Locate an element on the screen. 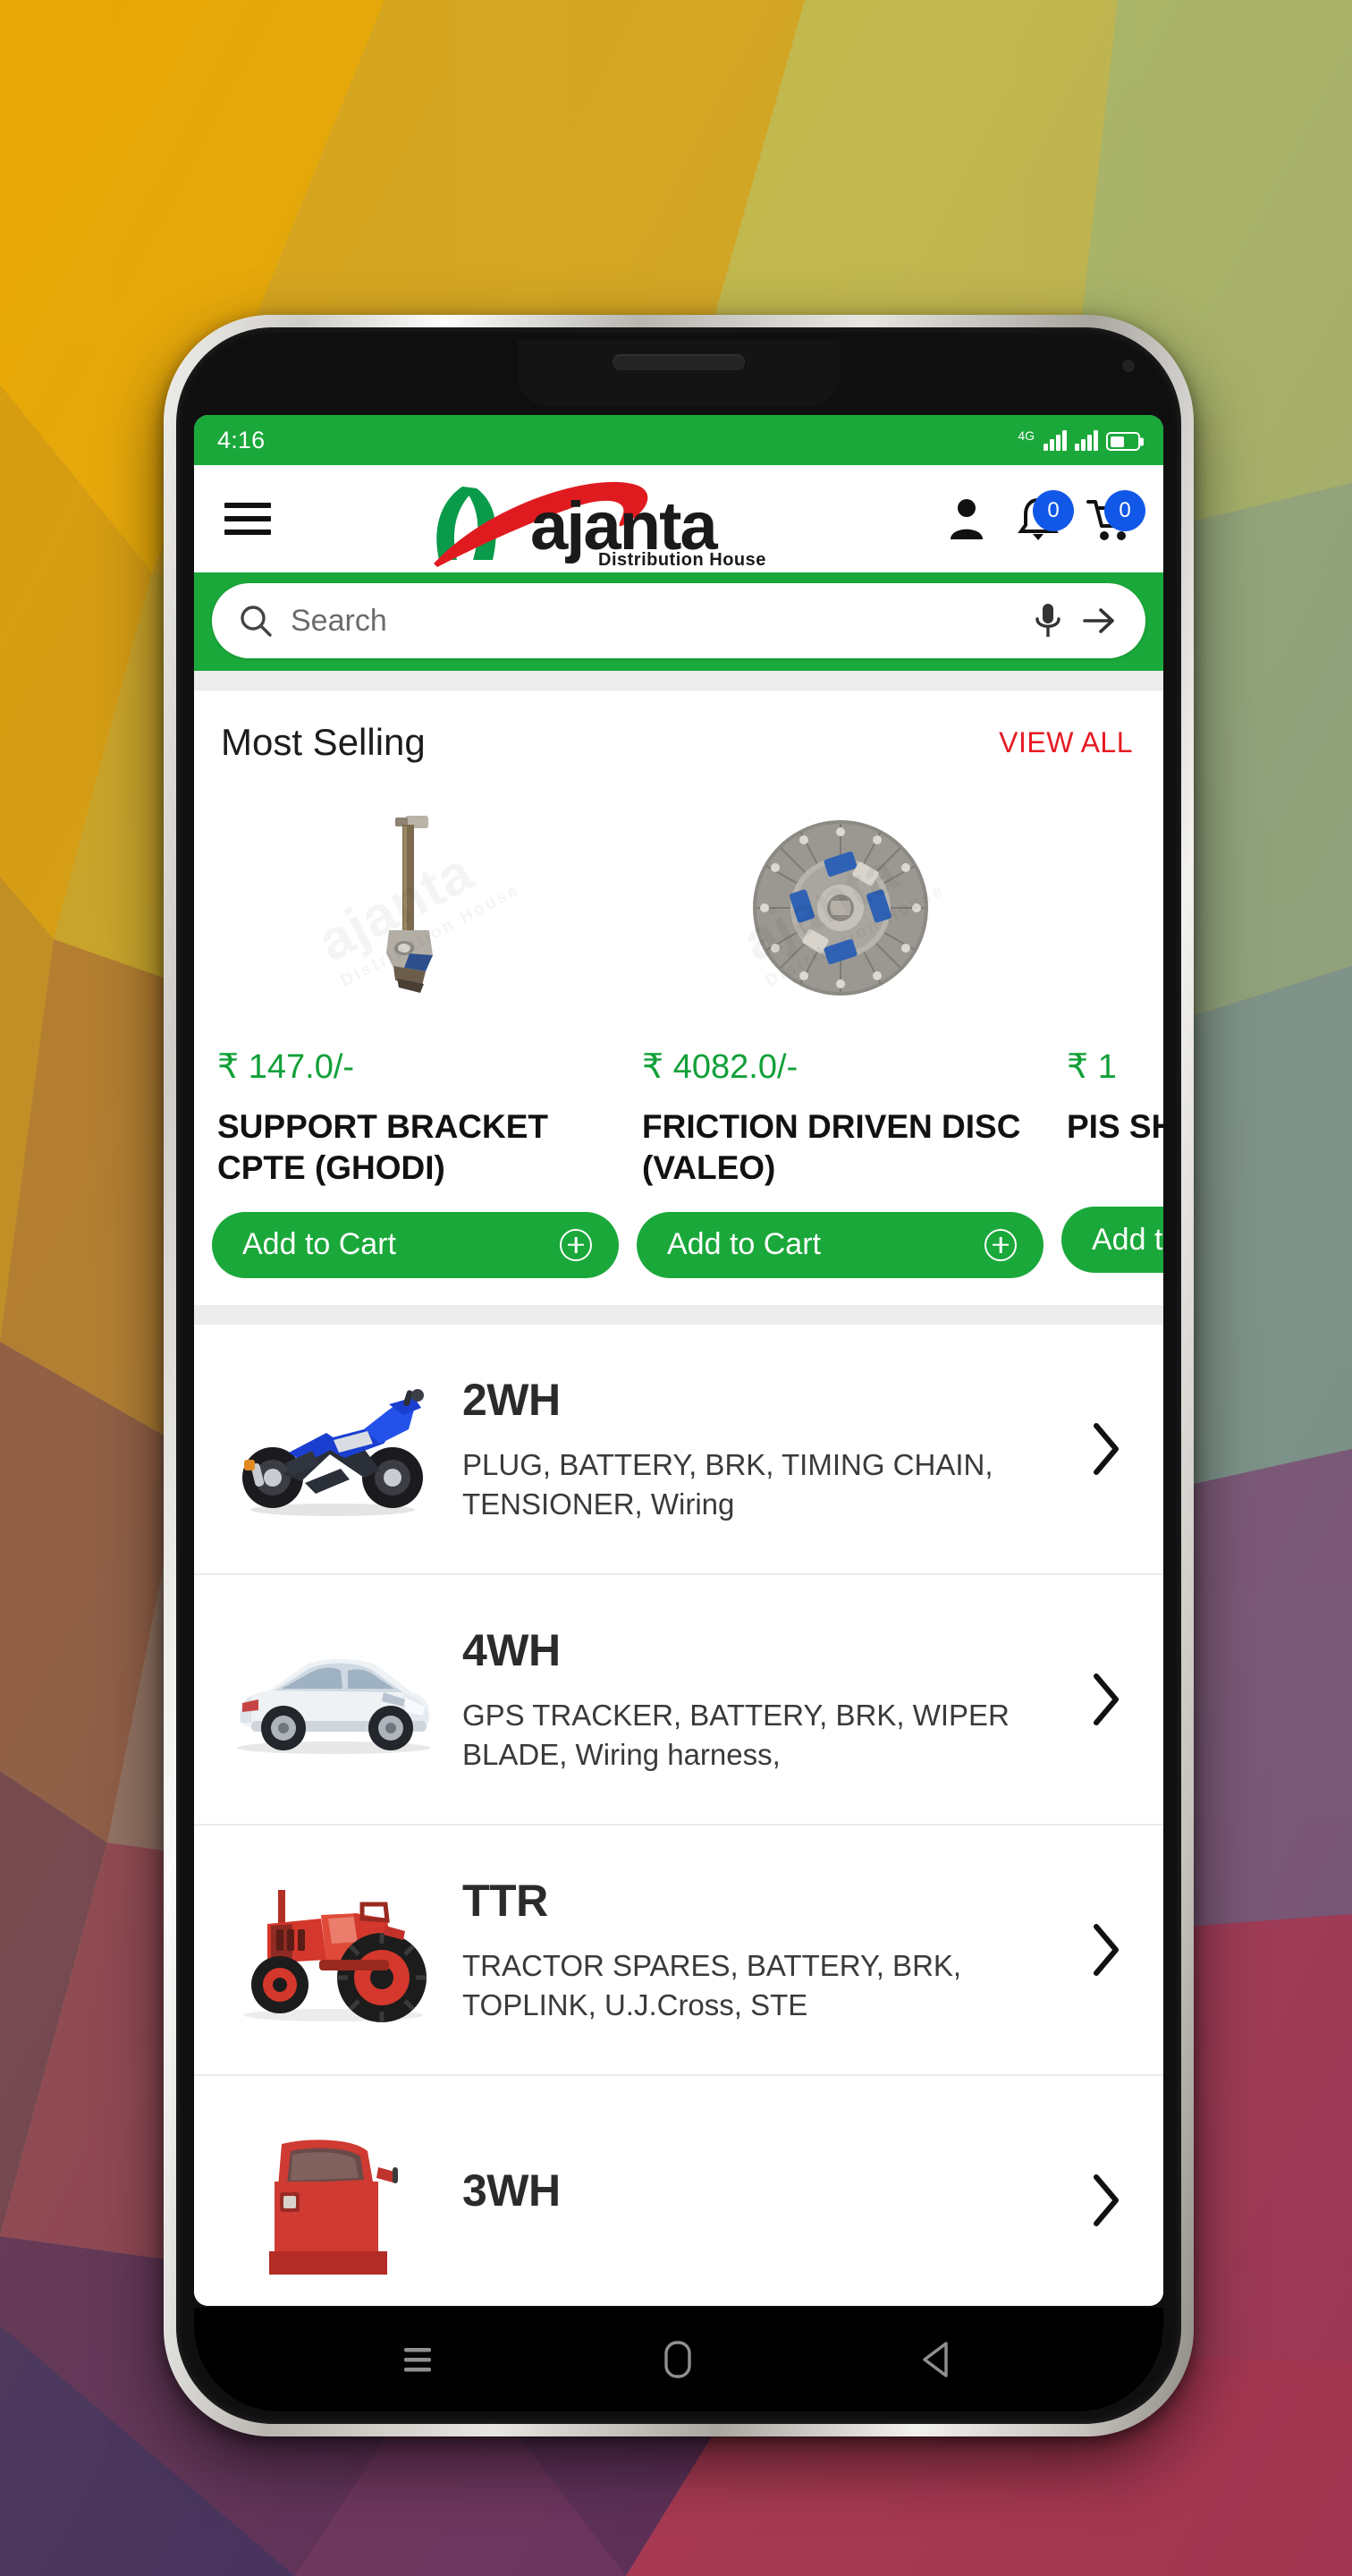 Image resolution: width=1352 pixels, height=2576 pixels. status-indicators: 4G is located at coordinates (1079, 440).